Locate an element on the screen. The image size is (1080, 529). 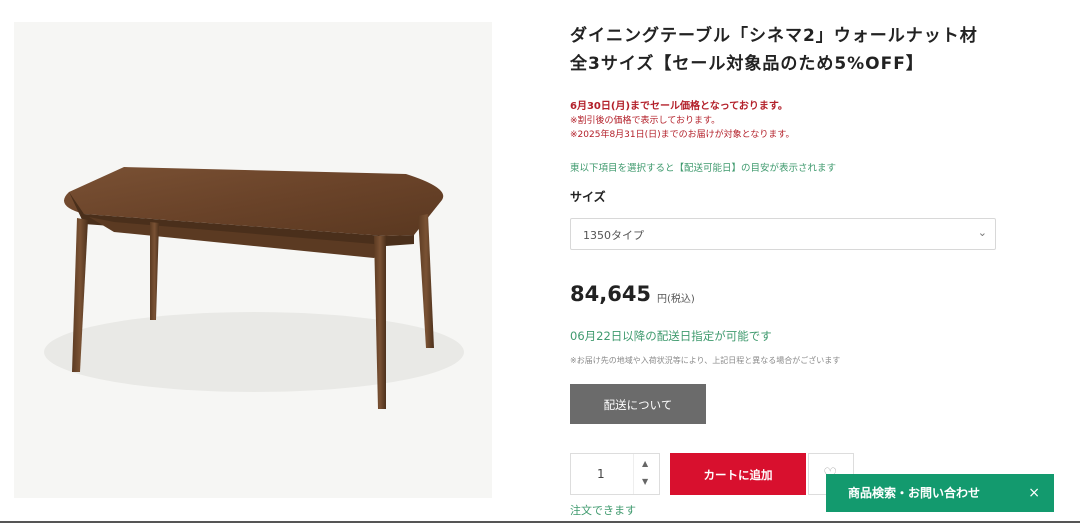
increment-icon: ▲ is located at coordinates (645, 463).